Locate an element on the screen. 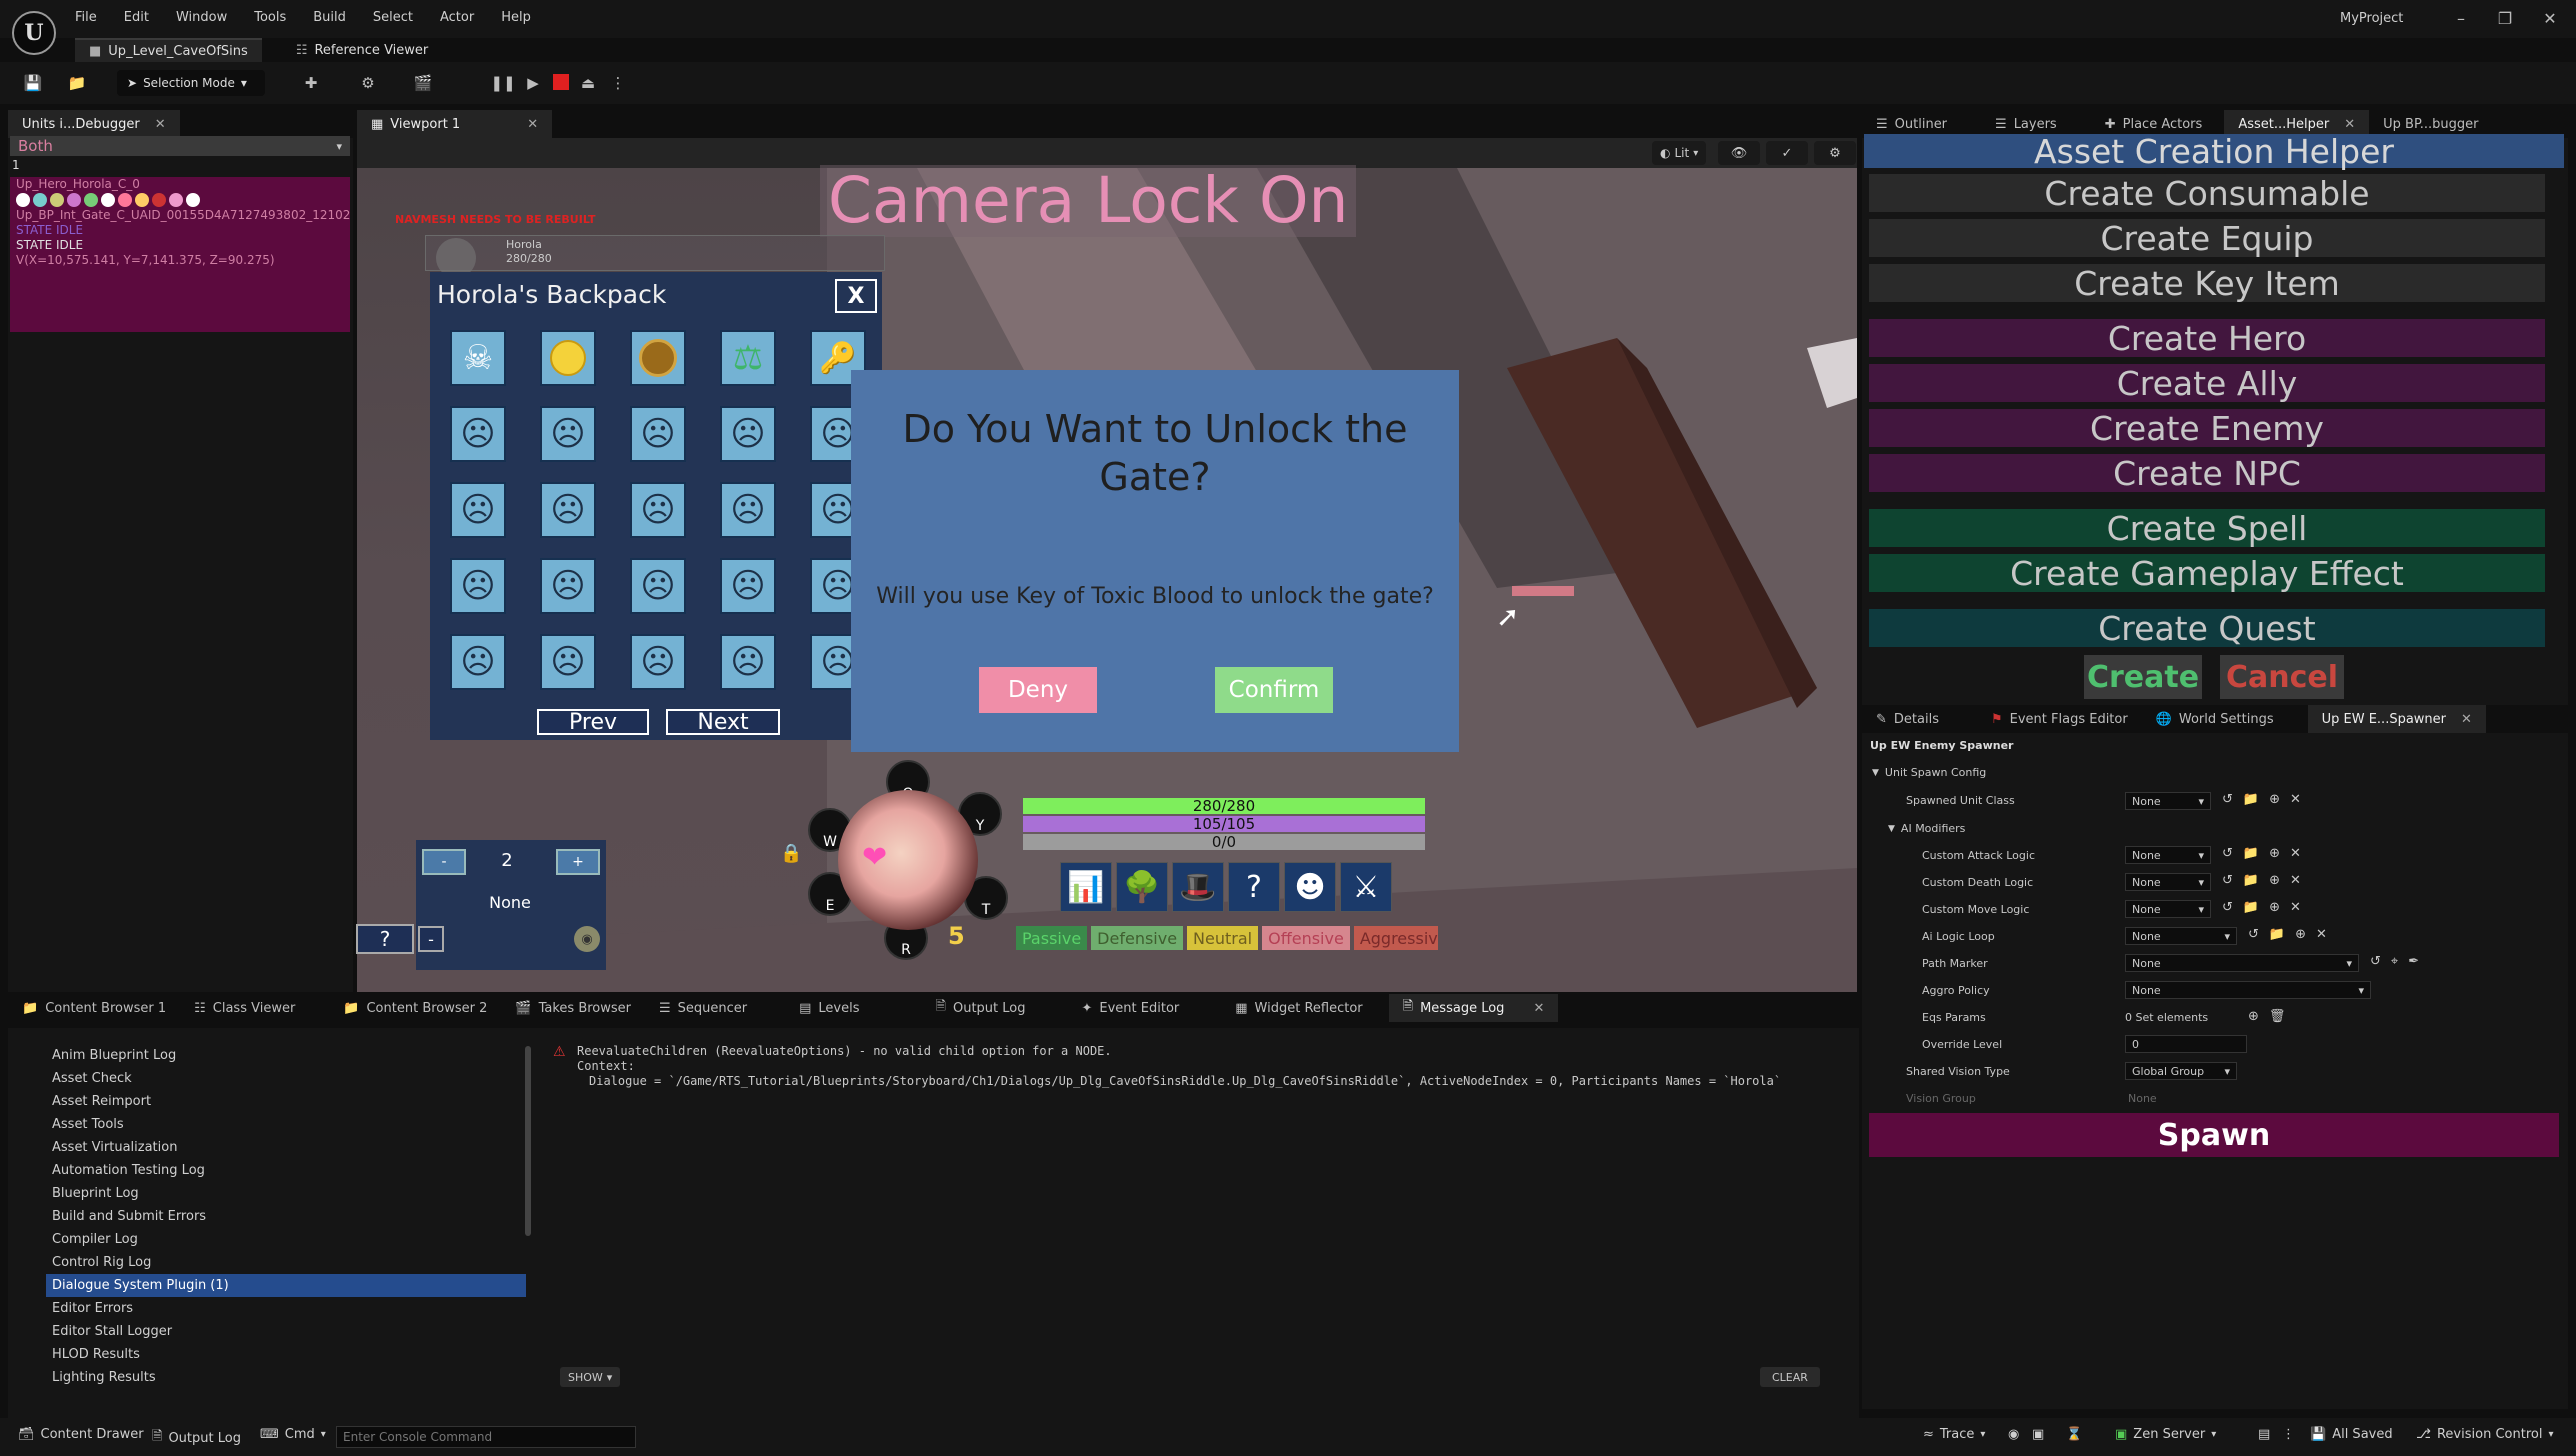 This screenshot has width=2576, height=1456. log-category: Asset Virtualization is located at coordinates (286, 1147).